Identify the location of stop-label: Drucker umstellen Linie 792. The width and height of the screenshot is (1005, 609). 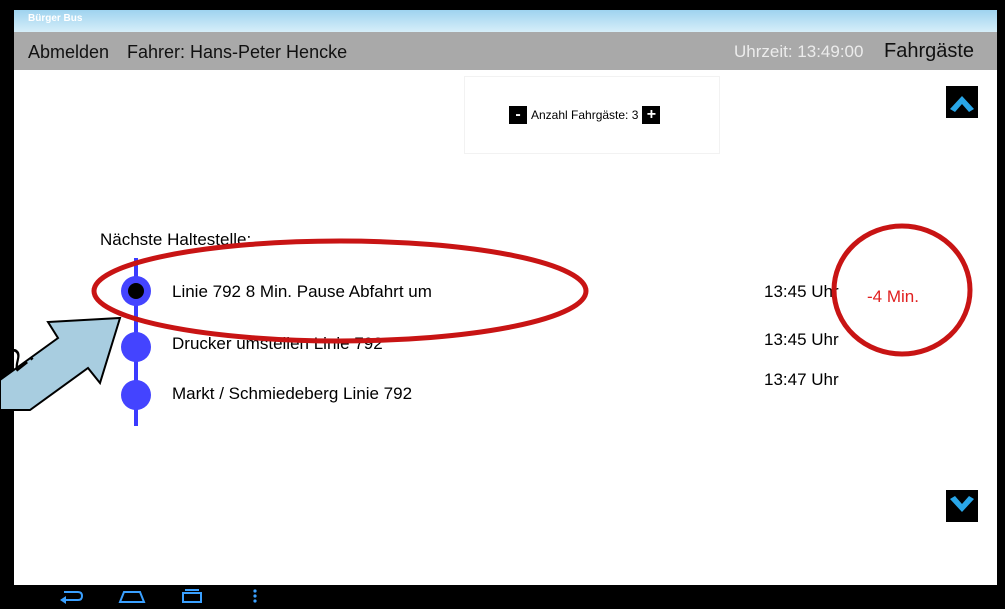
(277, 344).